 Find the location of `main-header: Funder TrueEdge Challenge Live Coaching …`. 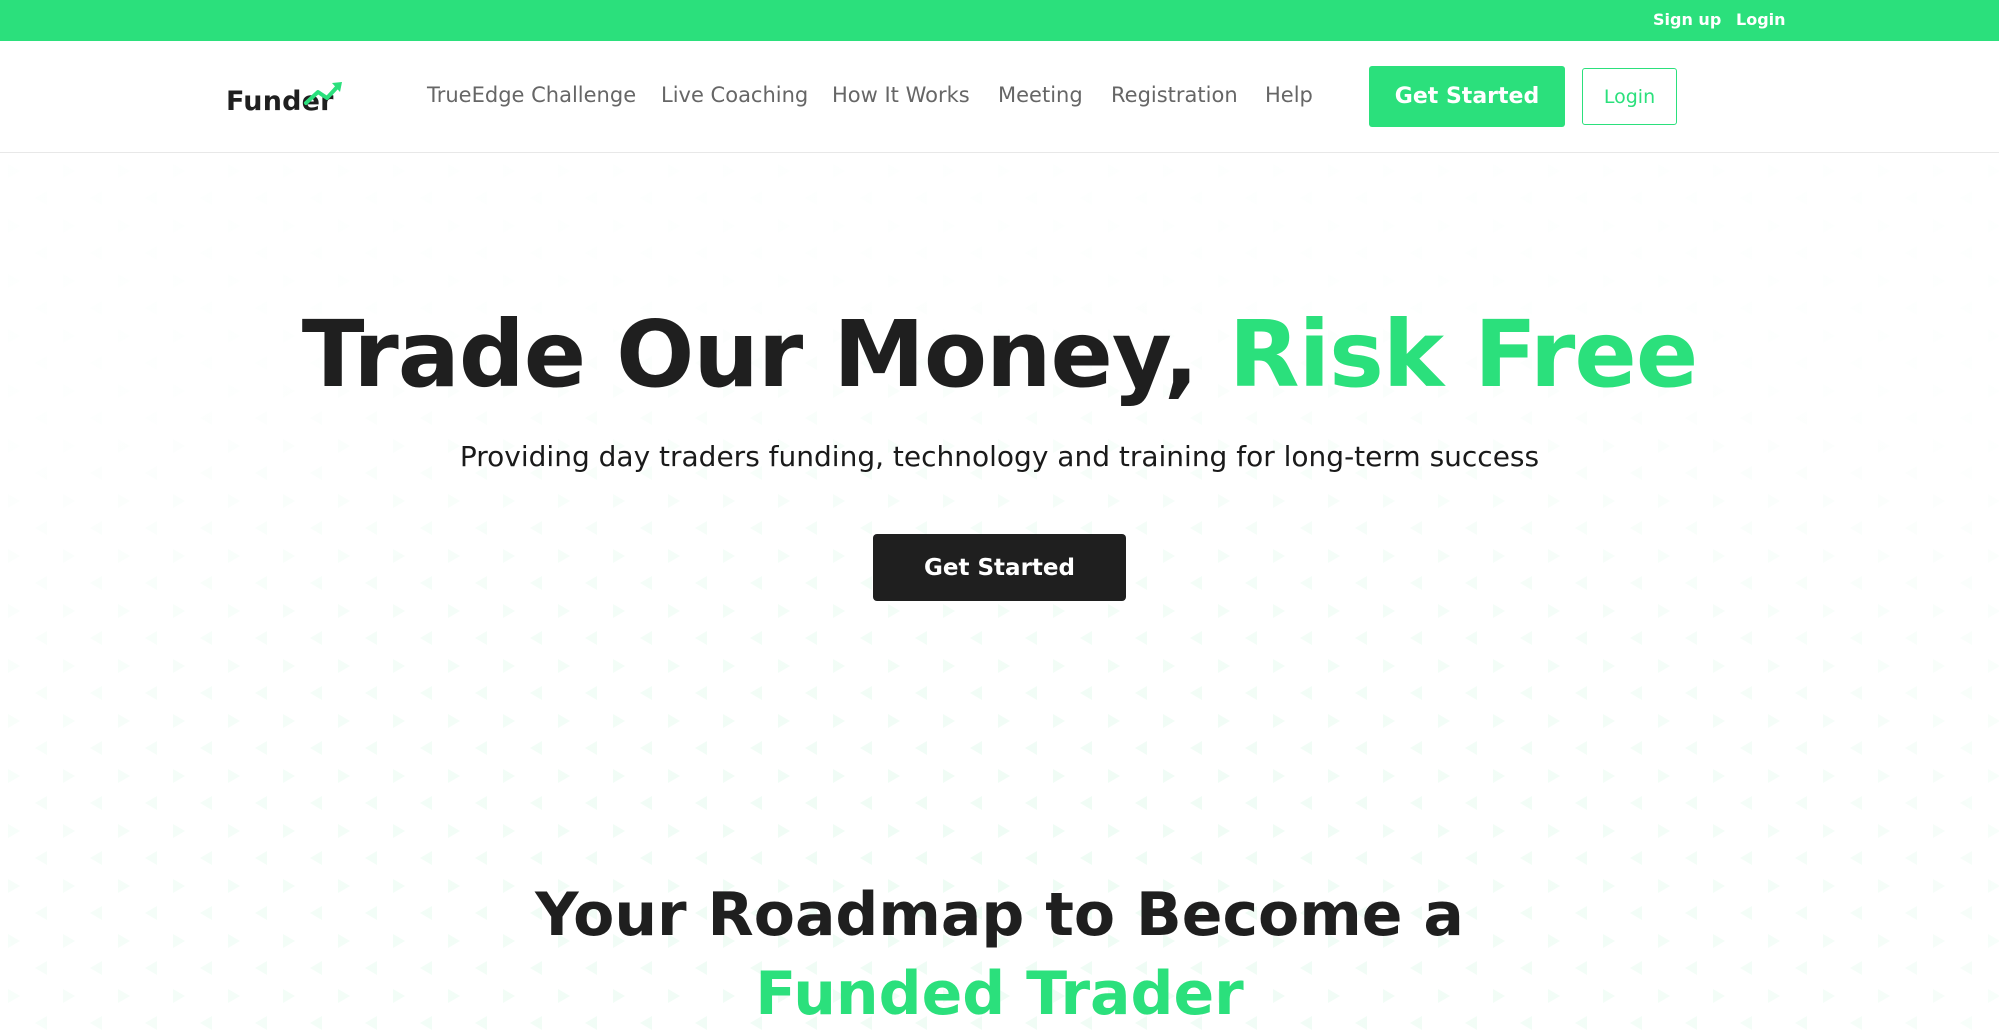

main-header: Funder TrueEdge Challenge Live Coaching … is located at coordinates (999, 97).